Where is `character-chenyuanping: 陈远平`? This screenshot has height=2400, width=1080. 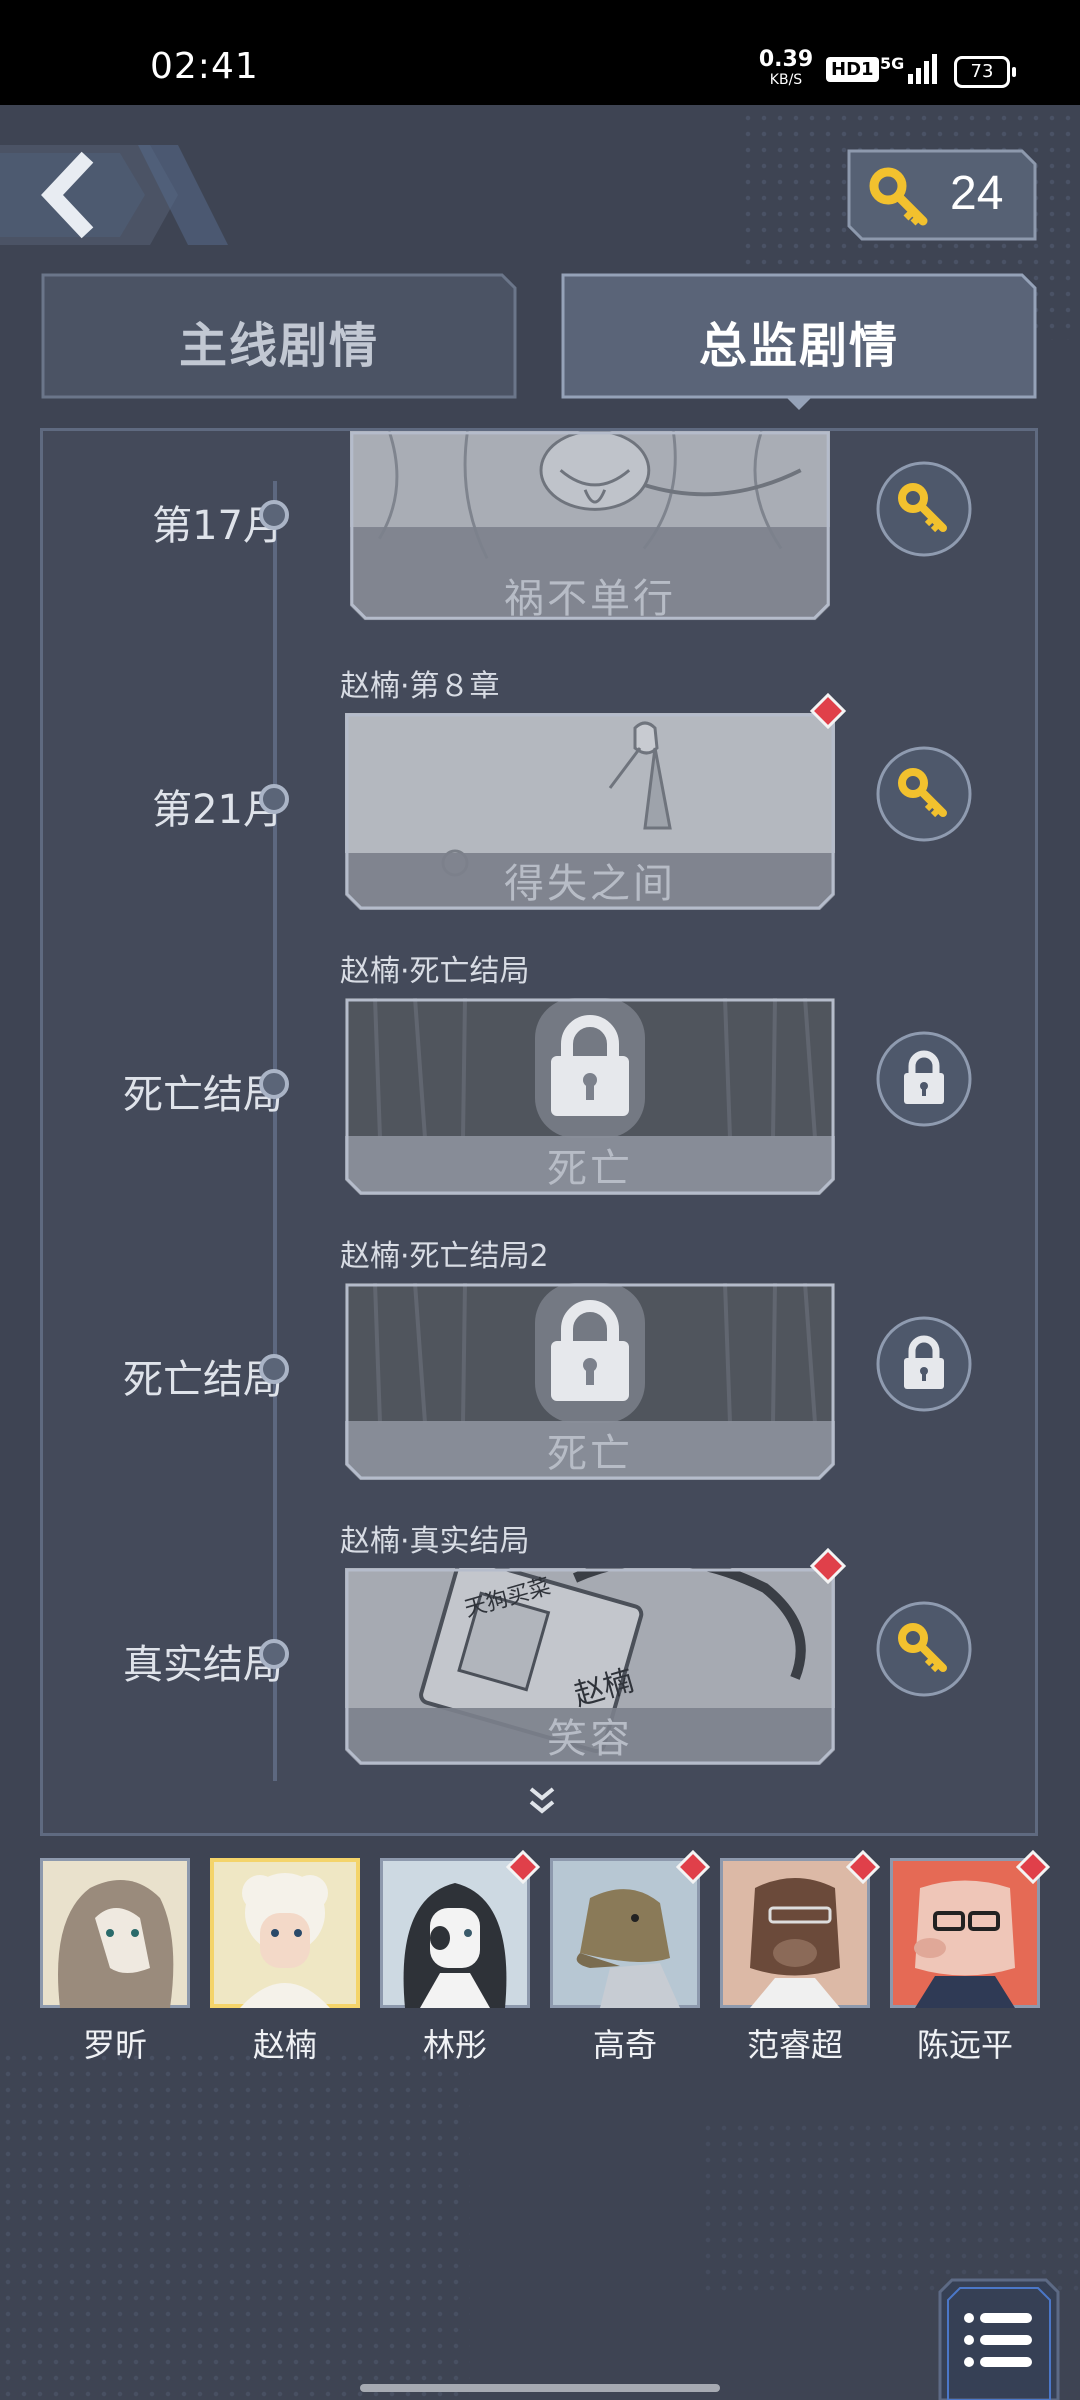
character-chenyuanping: 陈远平 is located at coordinates (970, 1958).